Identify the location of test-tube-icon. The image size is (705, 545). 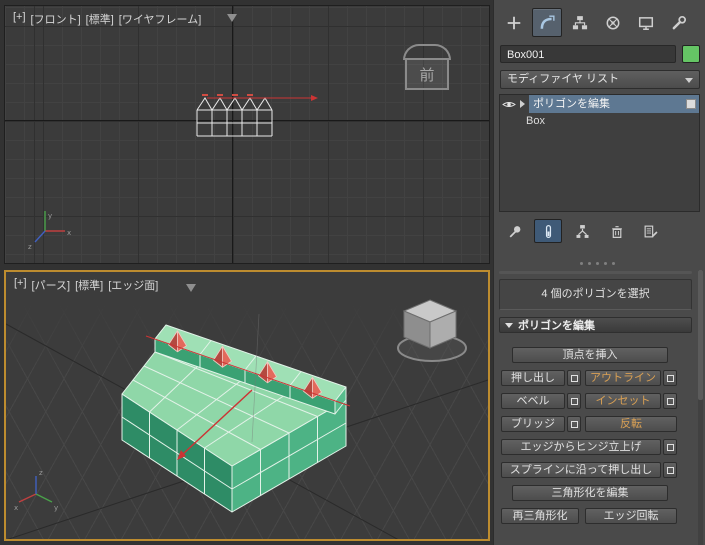
(548, 231).